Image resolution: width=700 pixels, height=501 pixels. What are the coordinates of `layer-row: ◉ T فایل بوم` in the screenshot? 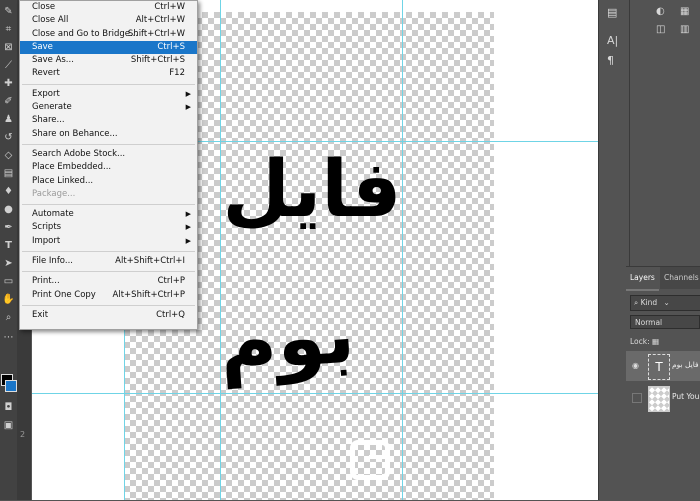 It's located at (663, 366).